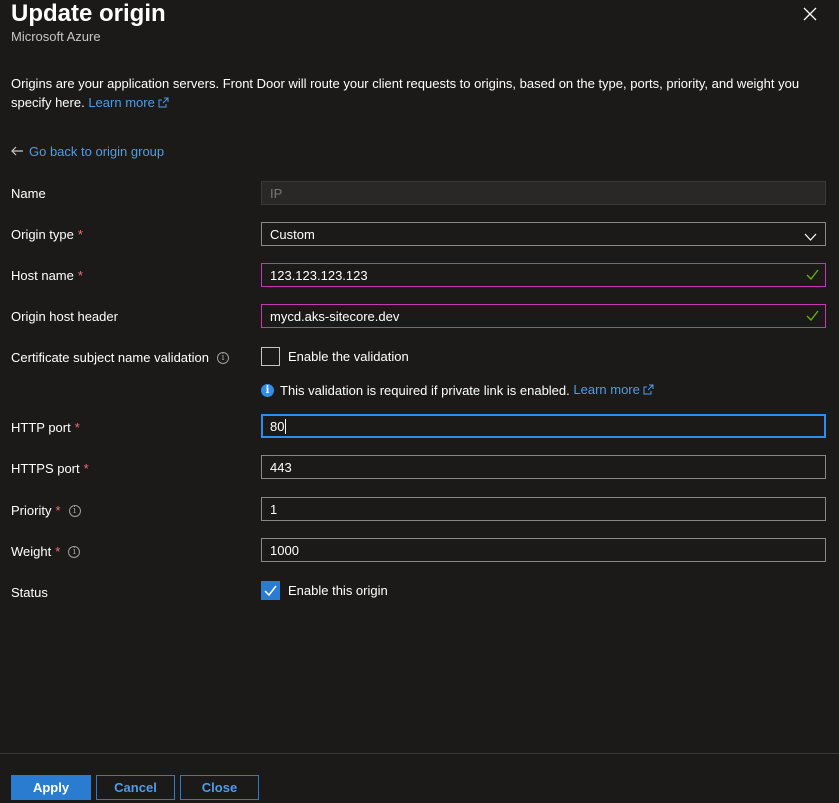  What do you see at coordinates (810, 14) in the screenshot?
I see `close-icon` at bounding box center [810, 14].